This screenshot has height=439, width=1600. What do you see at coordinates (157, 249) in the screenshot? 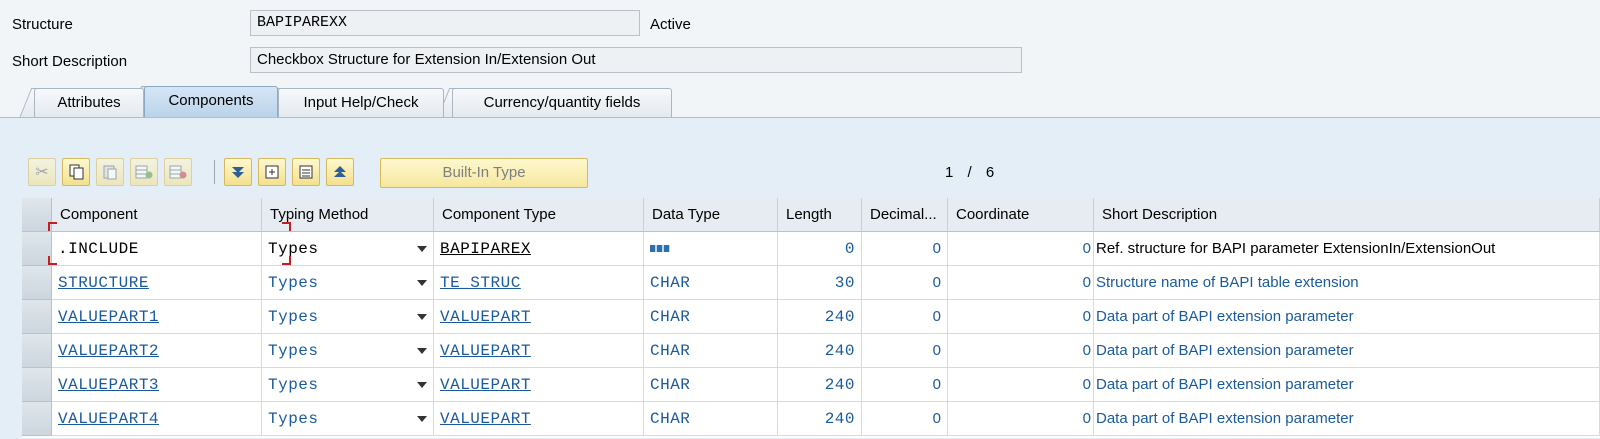
I see `component-cell: .INCLUDE` at bounding box center [157, 249].